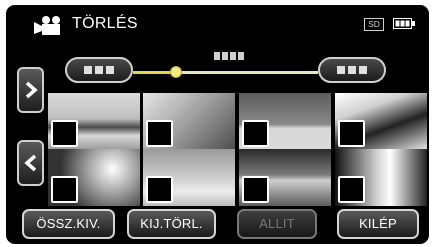 The height and width of the screenshot is (247, 435). Describe the element at coordinates (47, 25) in the screenshot. I see `video-camera-icon` at that location.